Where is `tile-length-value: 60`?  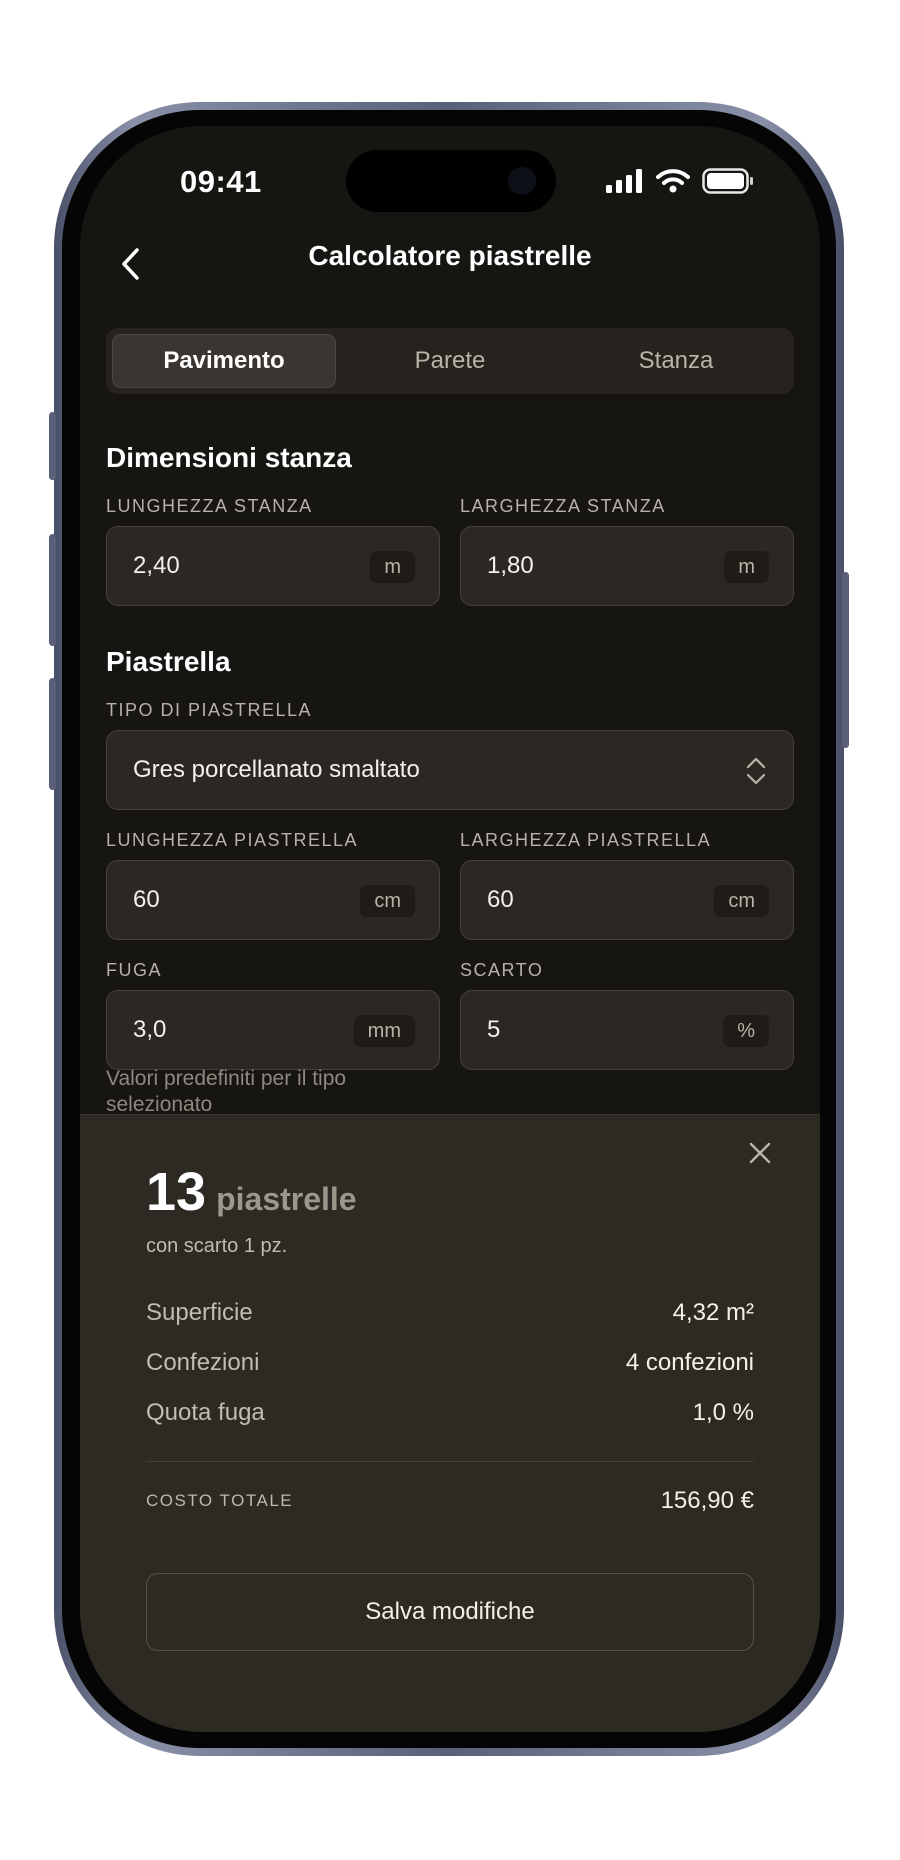
tile-length-value: 60 is located at coordinates (146, 899).